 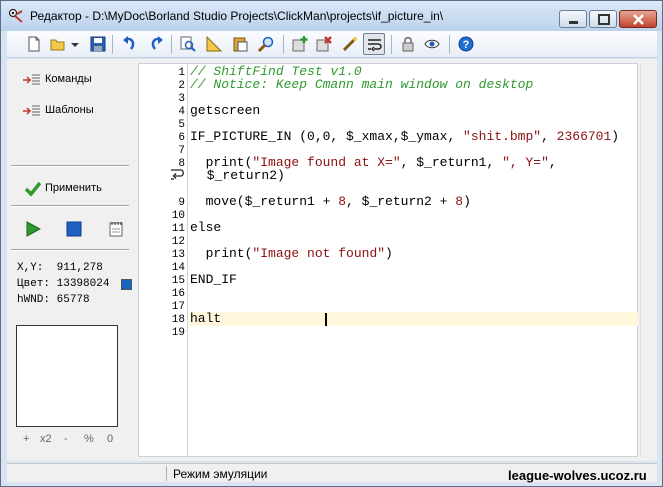 What do you see at coordinates (67, 376) in the screenshot?
I see `image-preview` at bounding box center [67, 376].